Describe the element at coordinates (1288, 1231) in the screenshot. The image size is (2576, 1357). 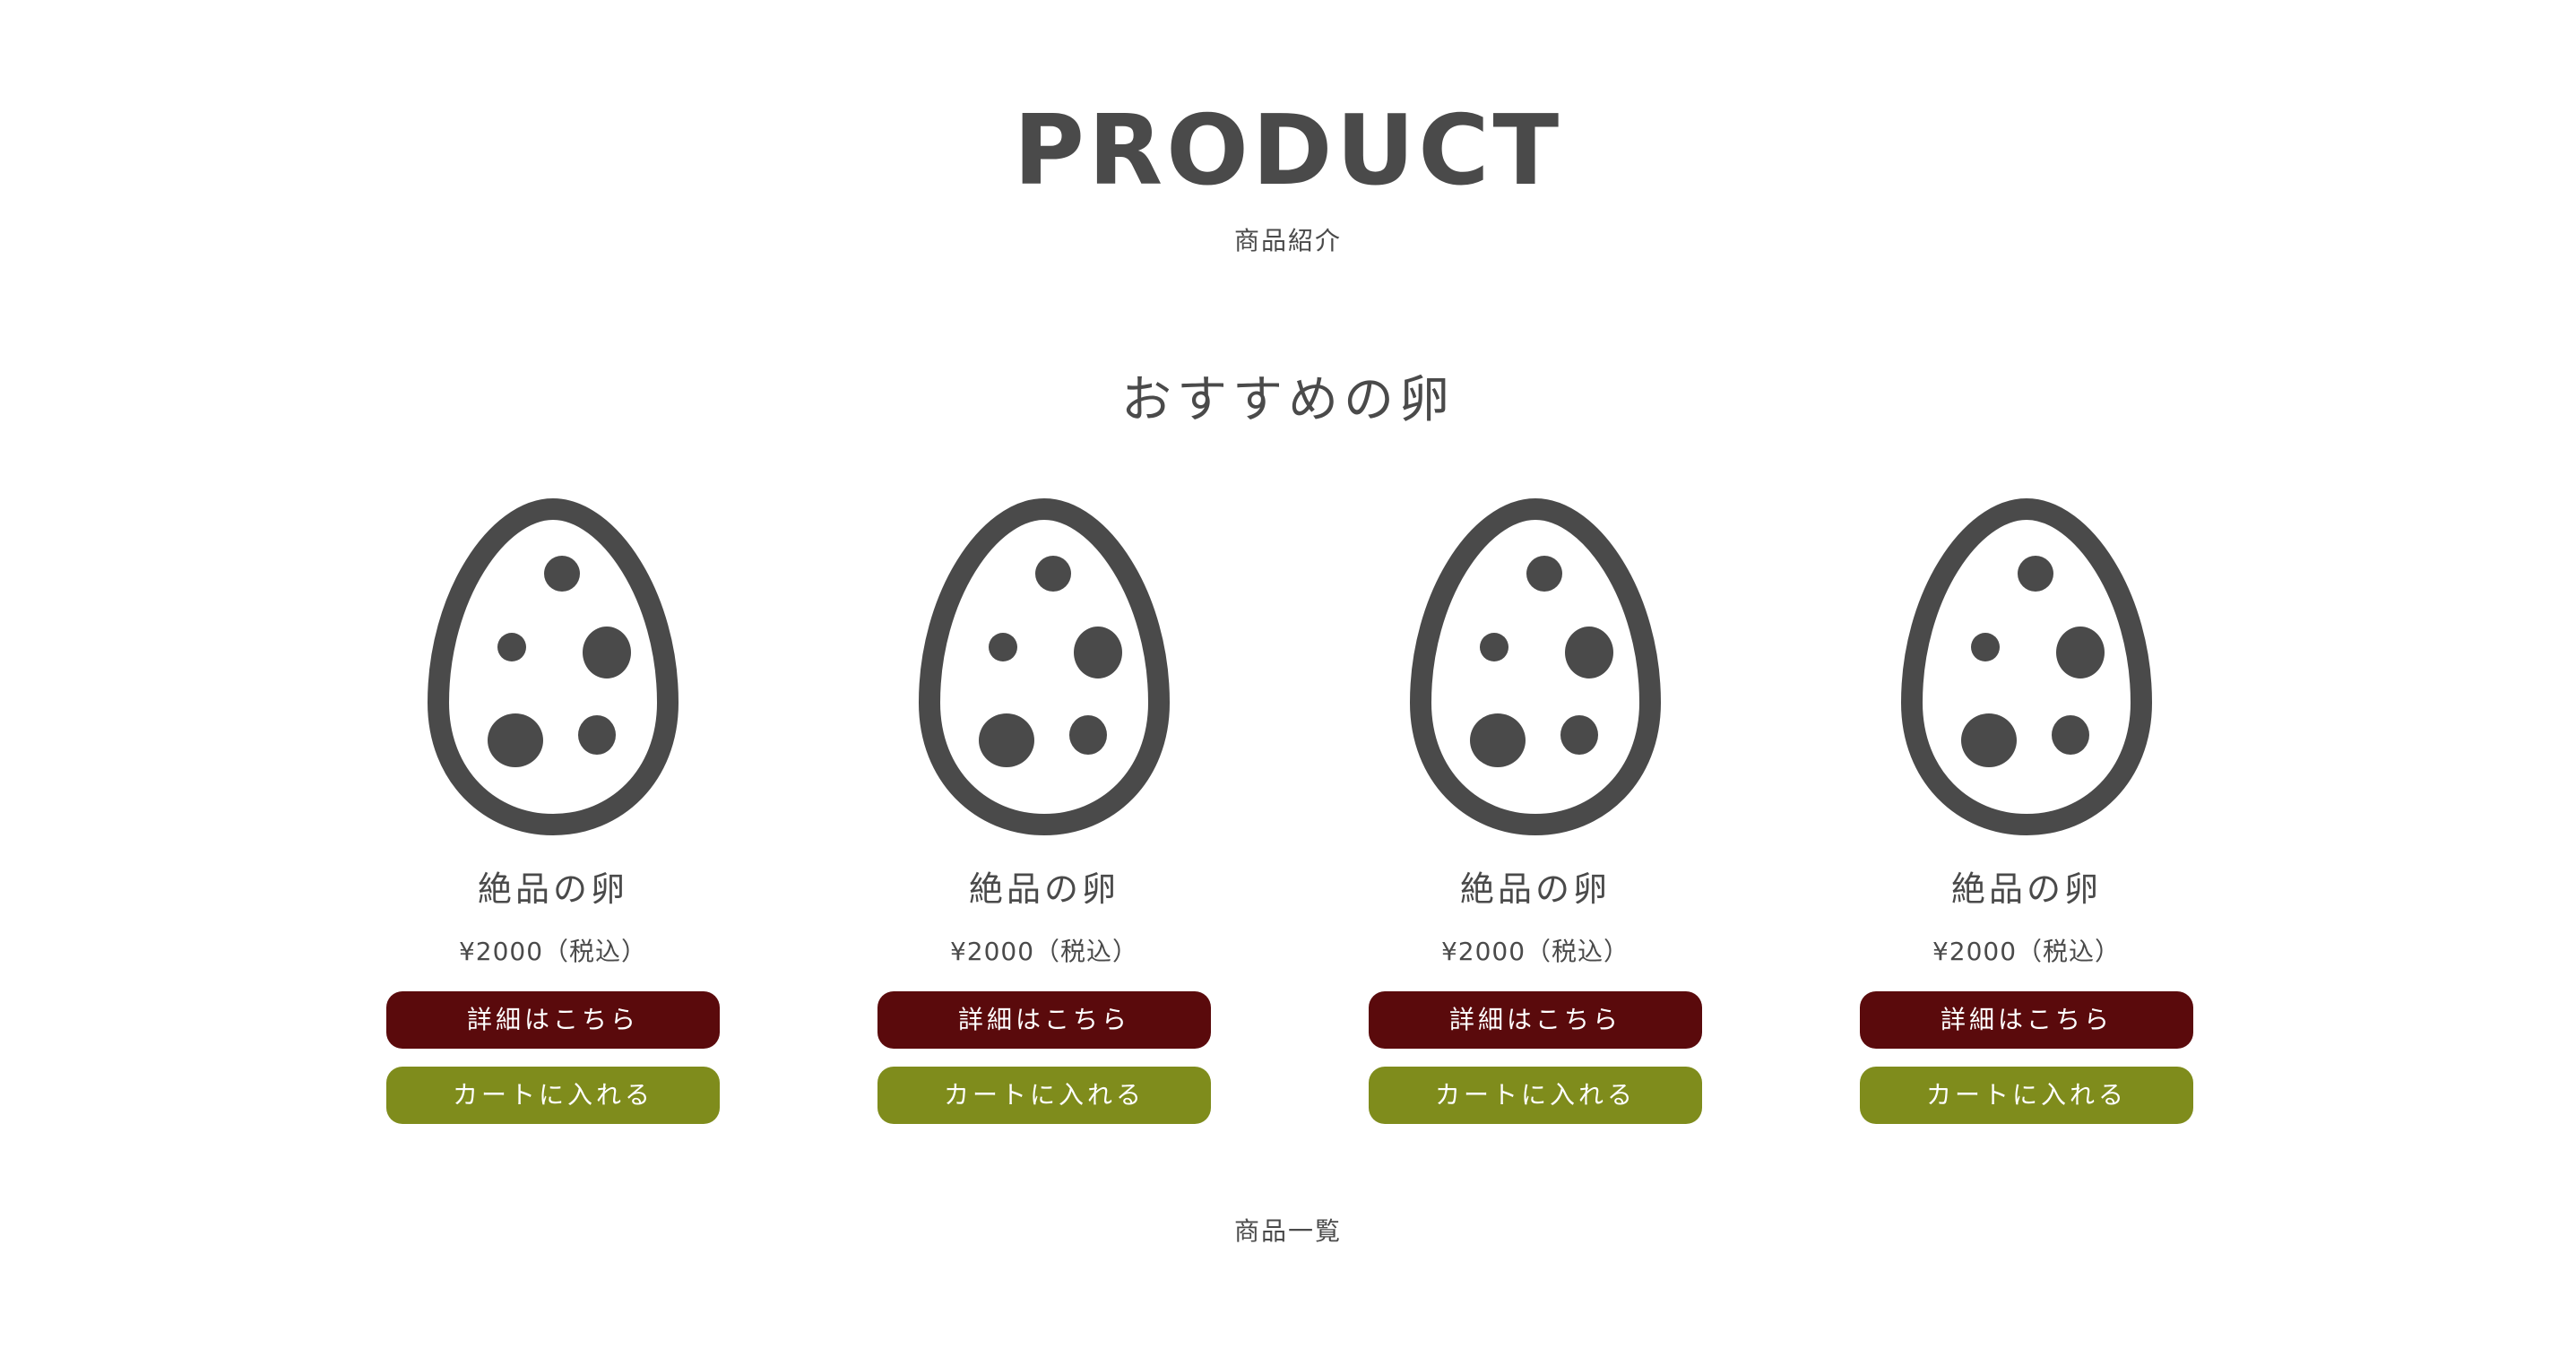
I see `product-list-link: 商品一覧` at that location.